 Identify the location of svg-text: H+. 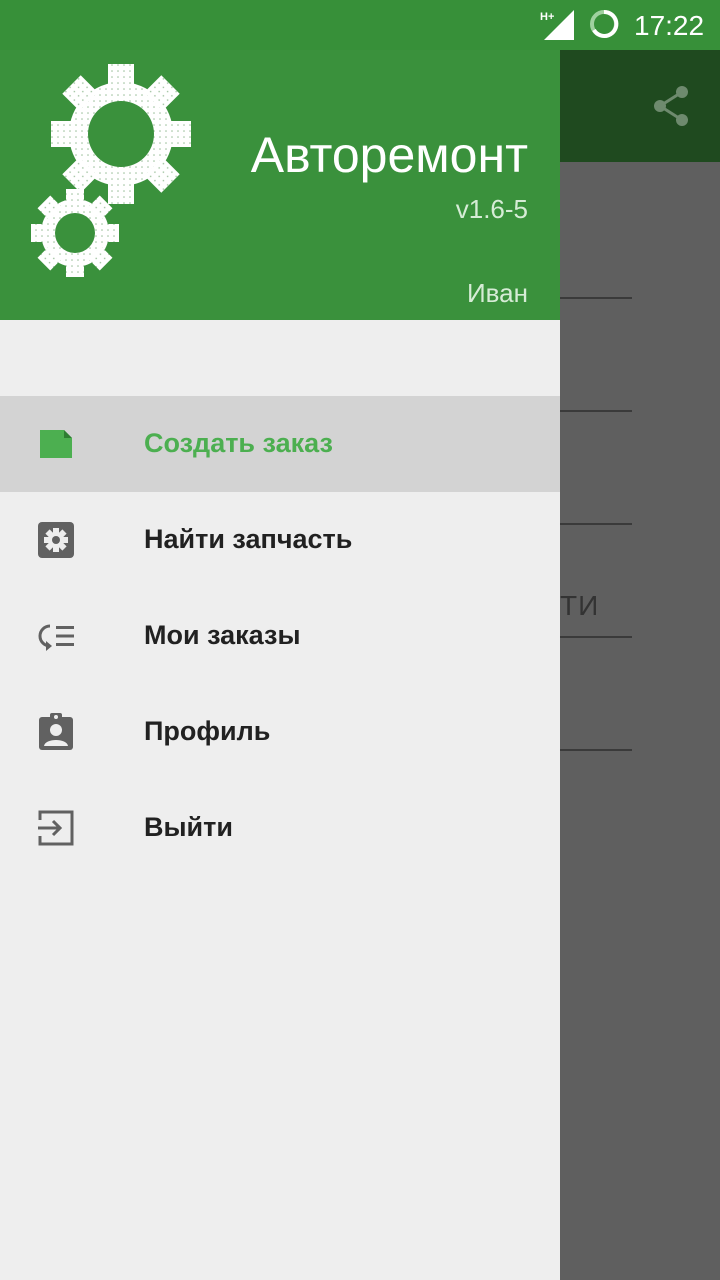
(547, 17).